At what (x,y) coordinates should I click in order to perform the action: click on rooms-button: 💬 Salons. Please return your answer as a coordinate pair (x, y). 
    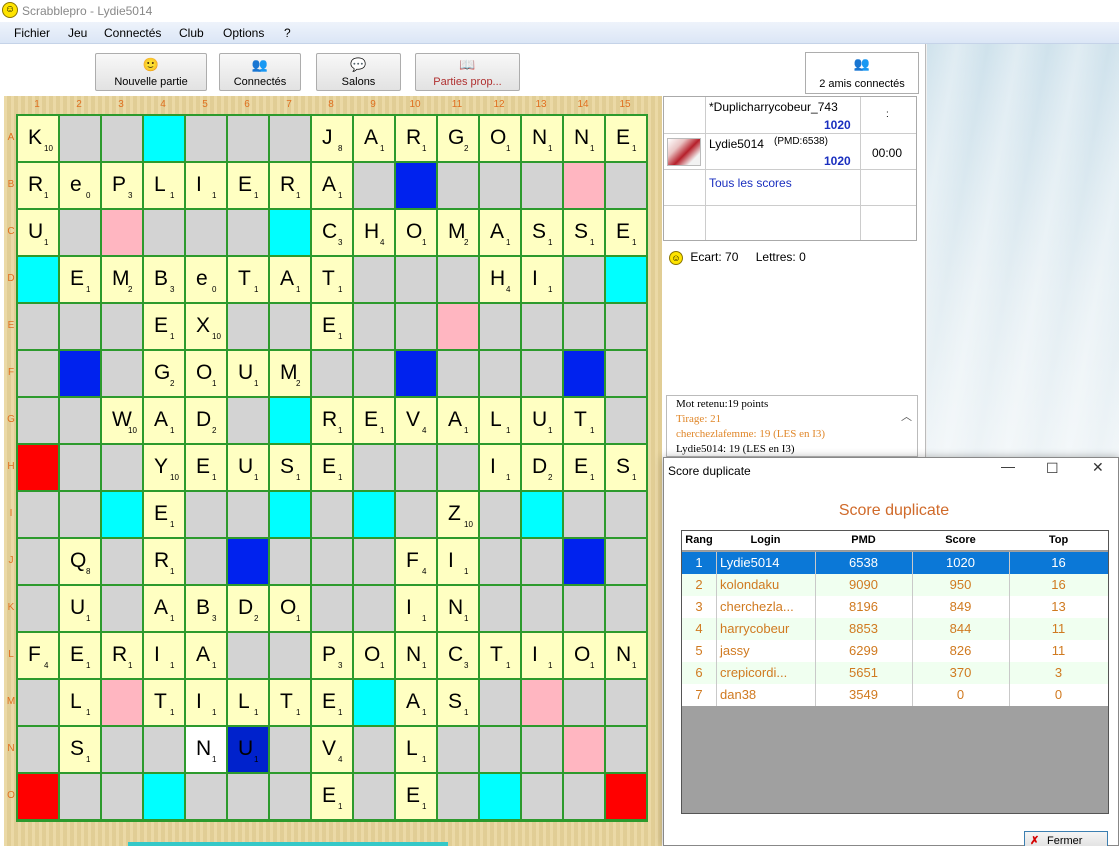
    Looking at the image, I should click on (358, 72).